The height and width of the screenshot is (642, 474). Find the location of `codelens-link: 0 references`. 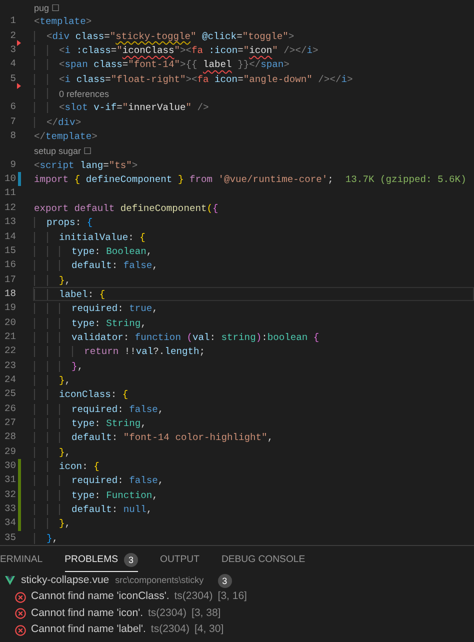

codelens-link: 0 references is located at coordinates (84, 93).